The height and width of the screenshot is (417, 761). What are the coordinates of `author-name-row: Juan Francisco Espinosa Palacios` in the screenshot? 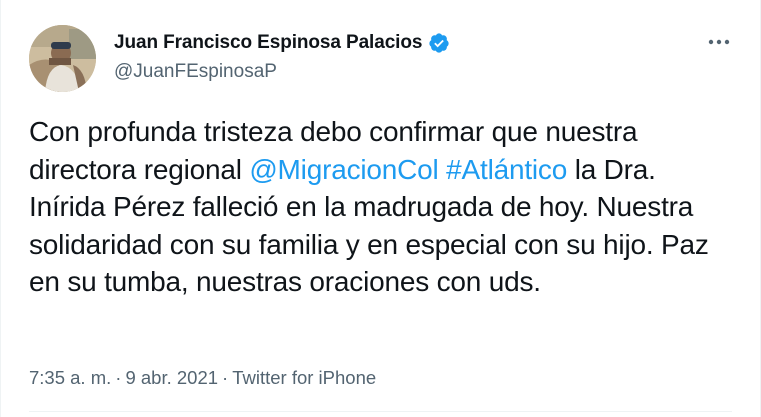 It's located at (282, 43).